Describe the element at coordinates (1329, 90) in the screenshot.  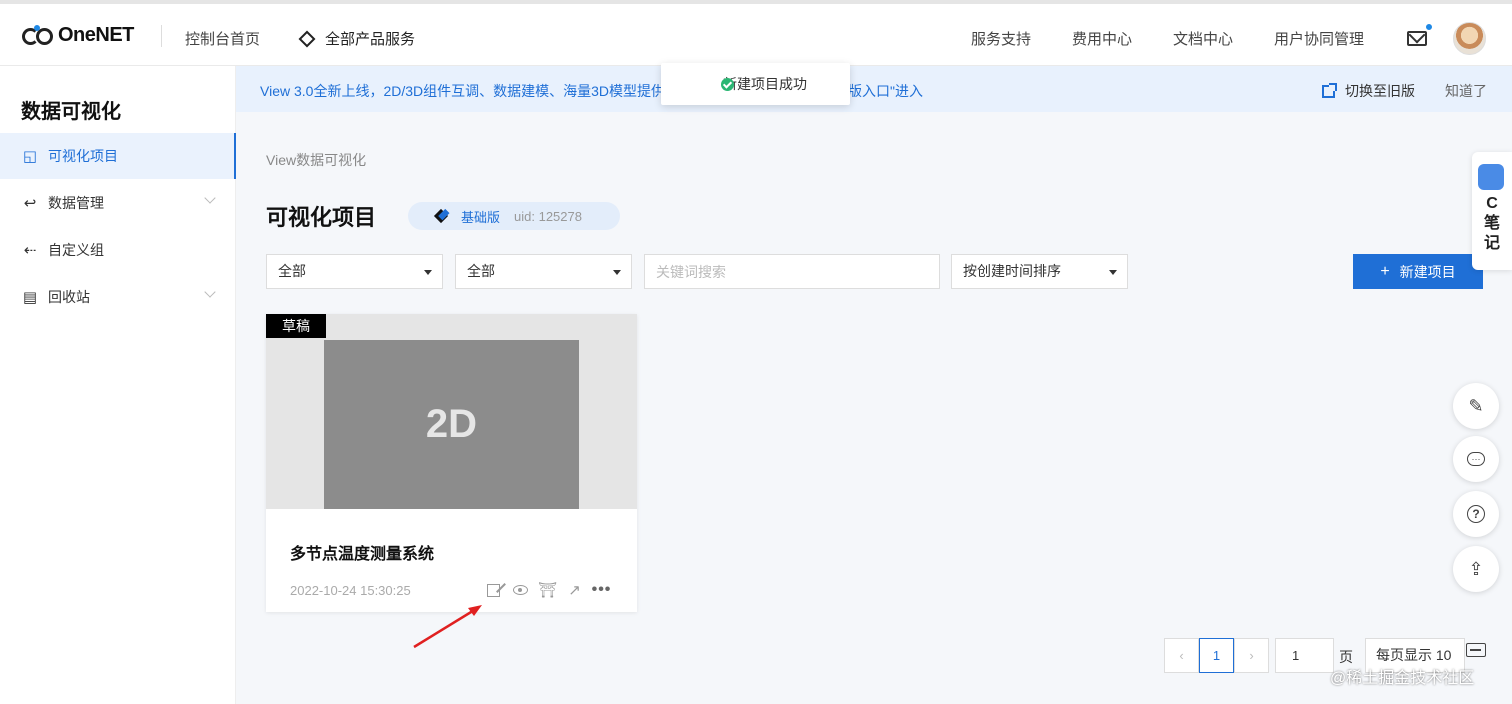
I see `external-link-icon` at that location.